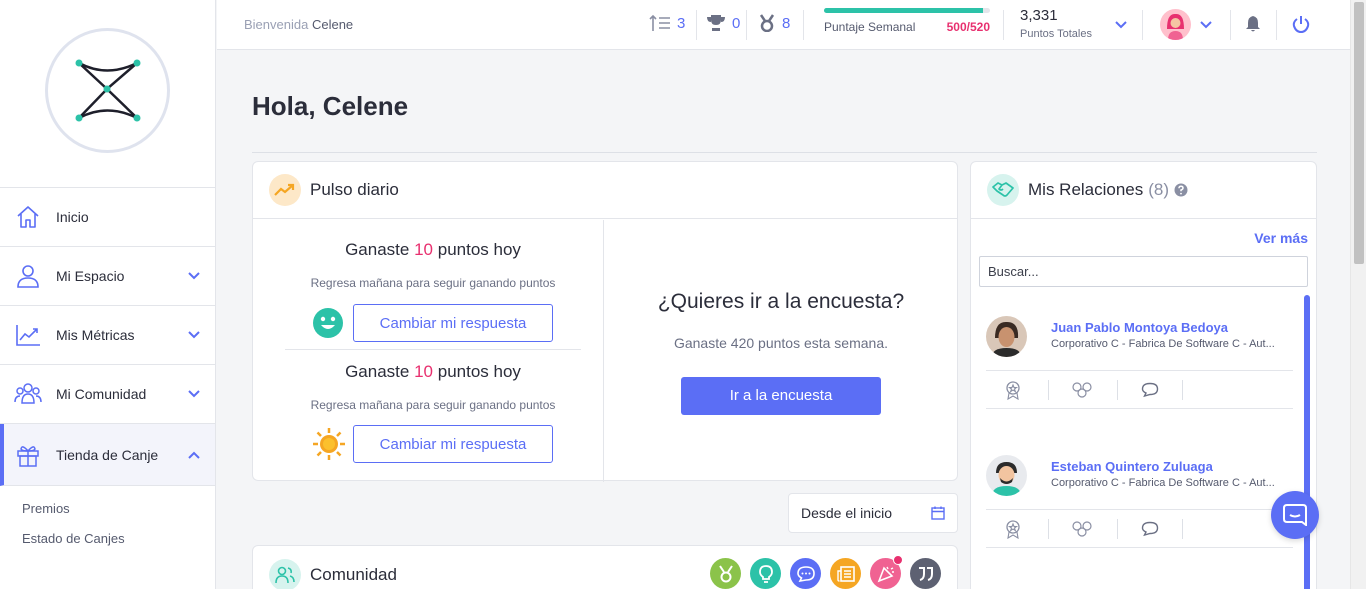 This screenshot has width=1366, height=589. I want to click on weekly-label: Puntaje Semanal, so click(870, 27).